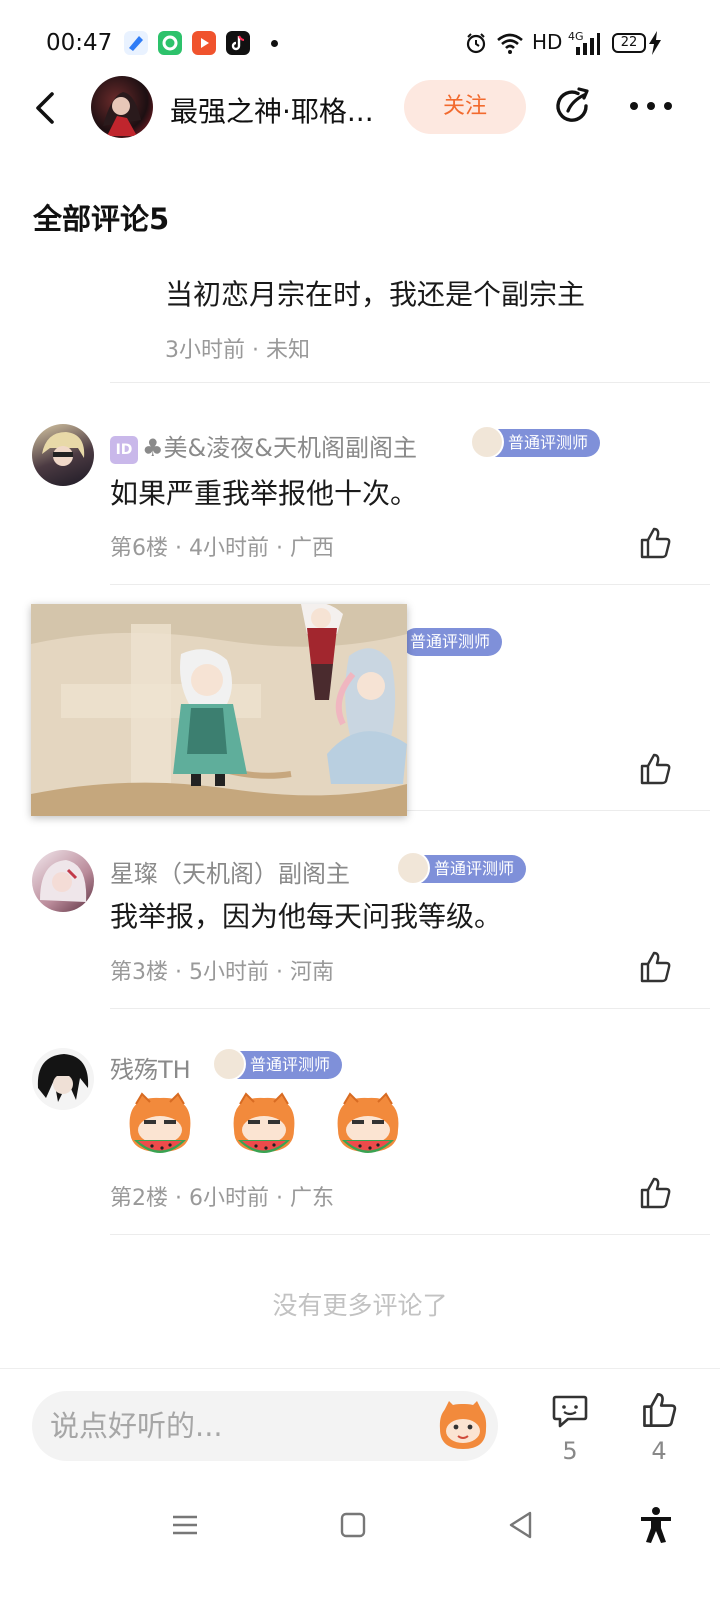 The width and height of the screenshot is (720, 1600). Describe the element at coordinates (136, 43) in the screenshot. I see `blue-app-icon` at that location.